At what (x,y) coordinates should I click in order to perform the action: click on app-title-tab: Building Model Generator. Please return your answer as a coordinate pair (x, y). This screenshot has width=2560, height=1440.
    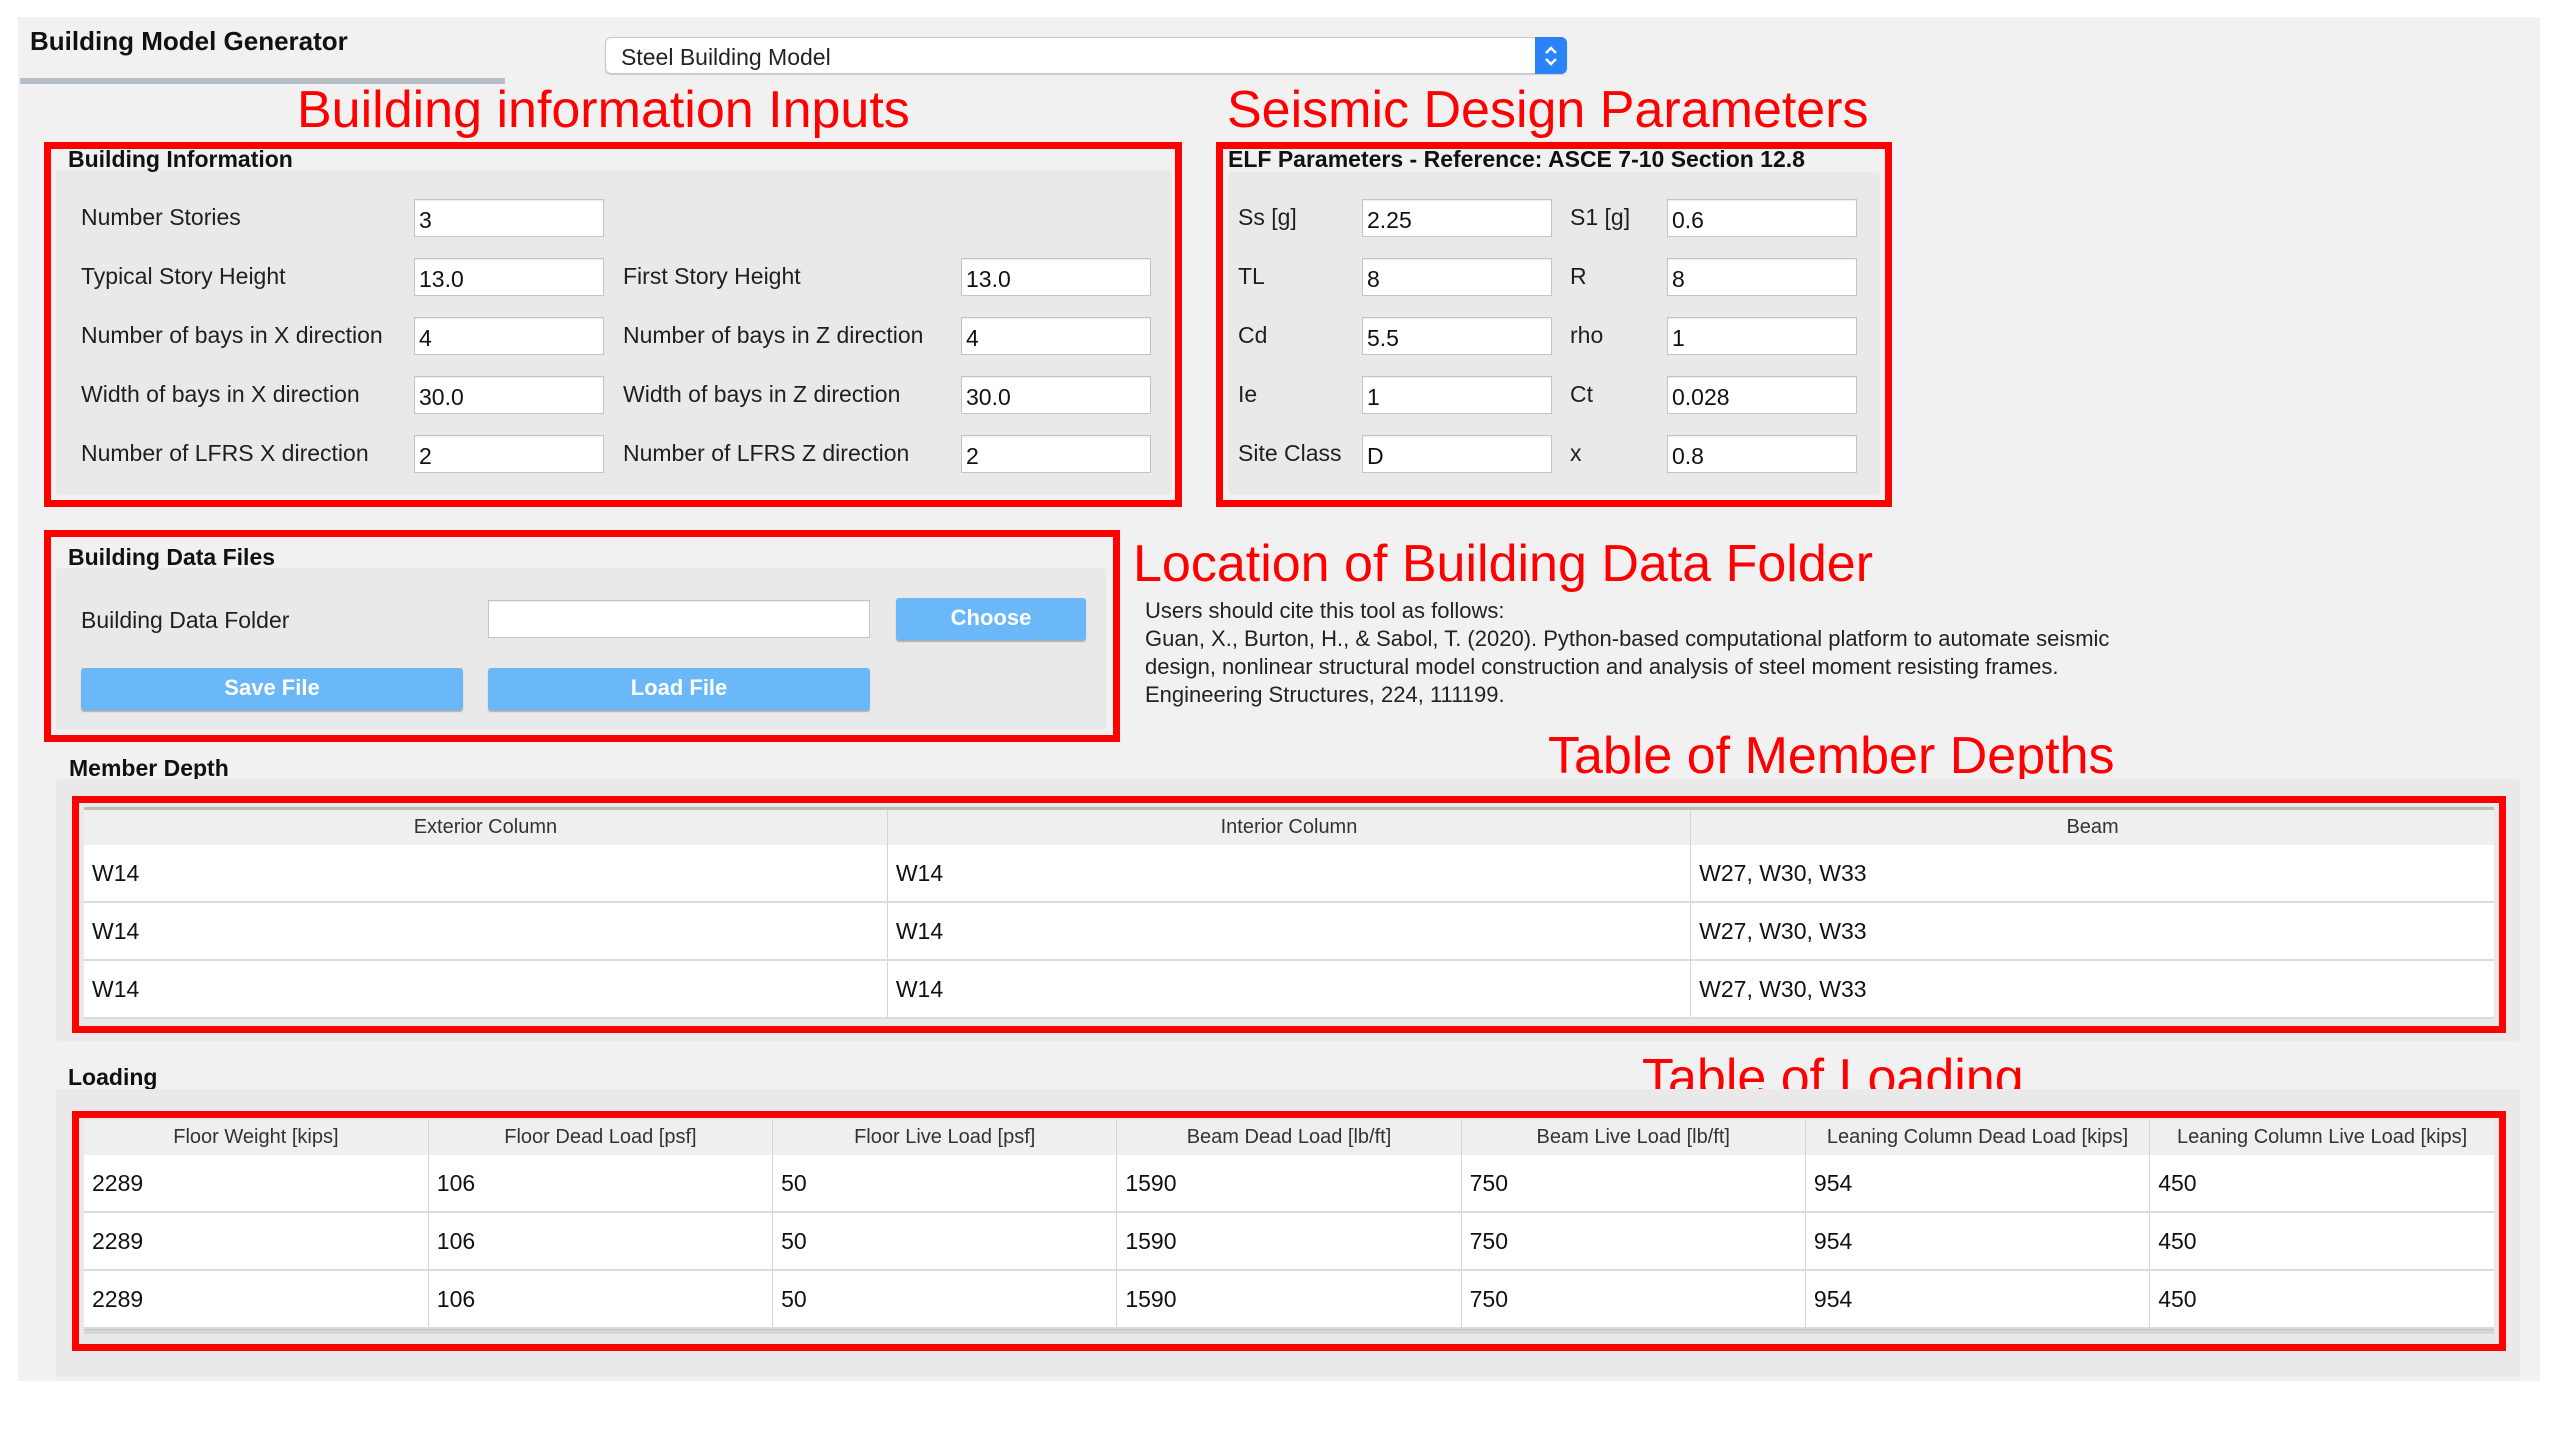
    Looking at the image, I should click on (189, 41).